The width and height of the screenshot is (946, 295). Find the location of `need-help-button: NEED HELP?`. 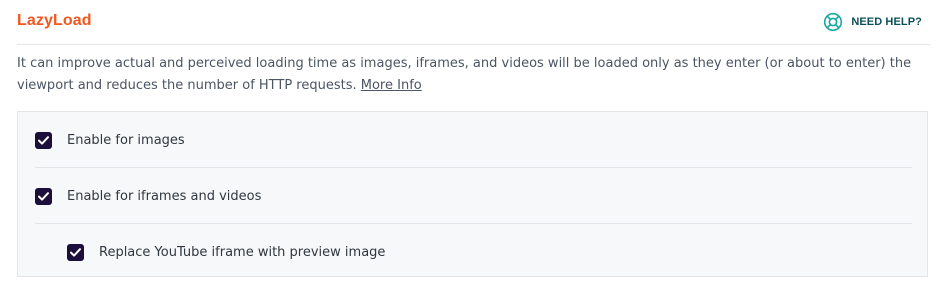

need-help-button: NEED HELP? is located at coordinates (872, 22).